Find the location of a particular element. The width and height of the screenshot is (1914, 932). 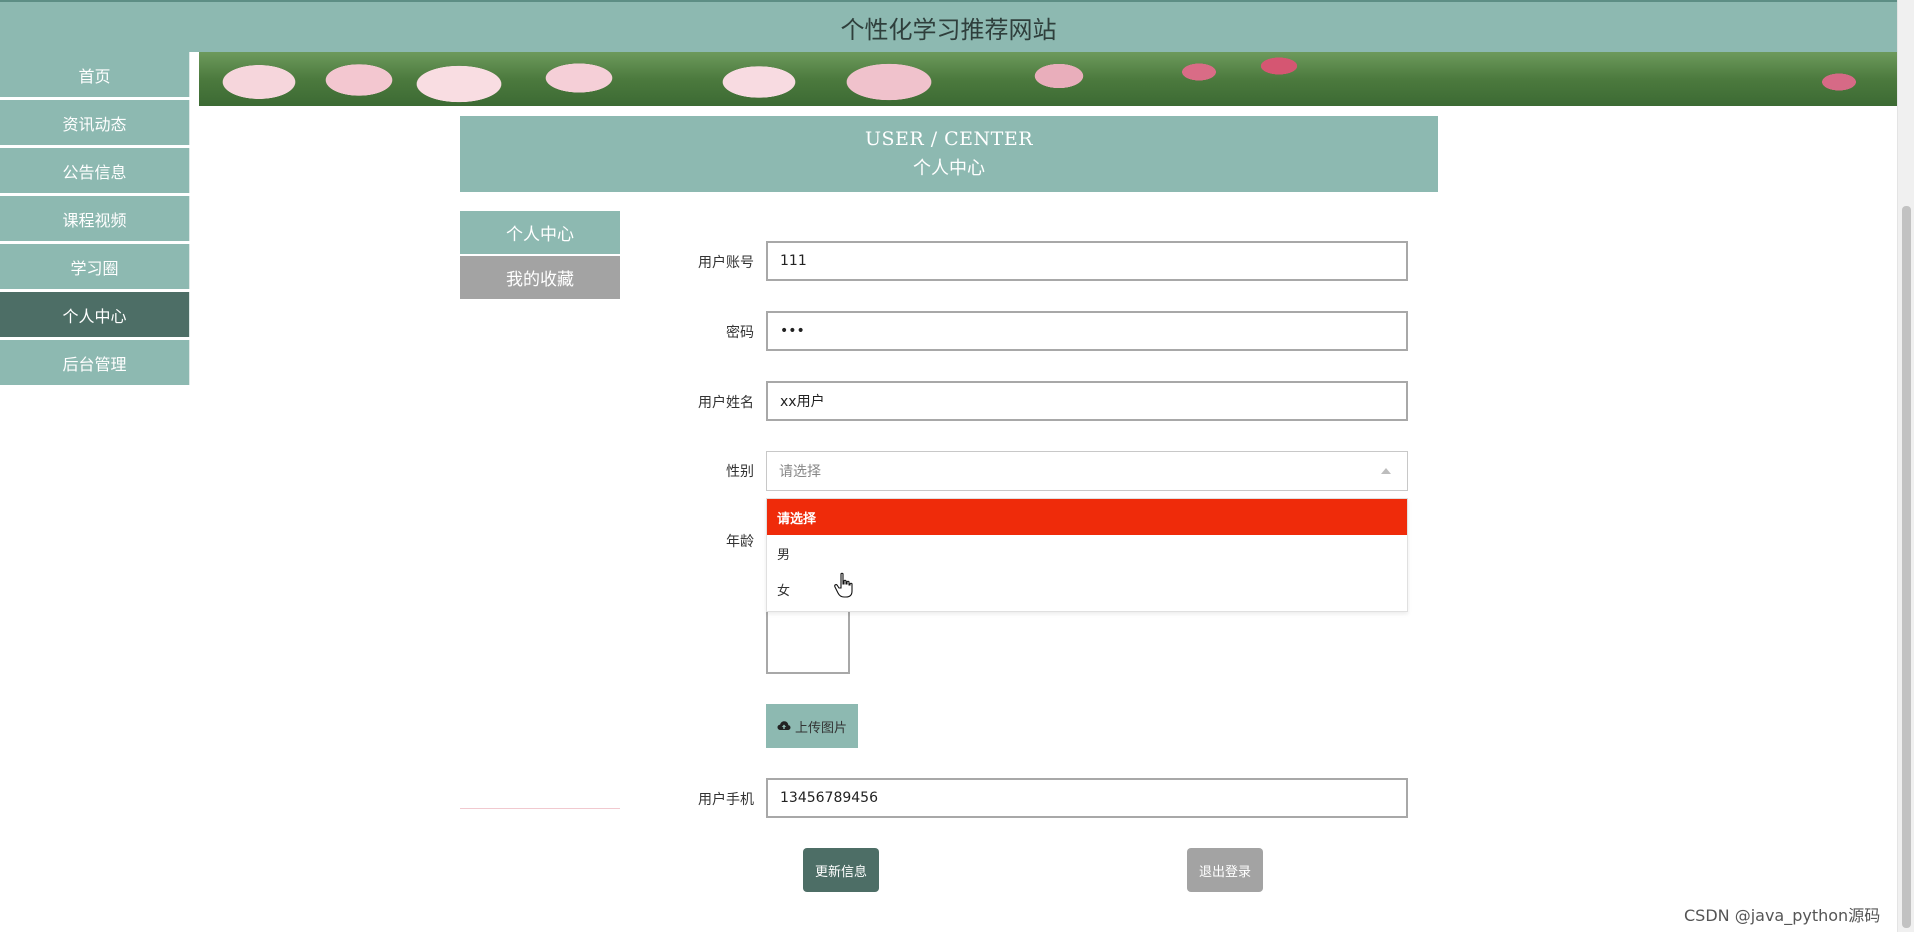

account-label: 用户账号 is located at coordinates (726, 263).